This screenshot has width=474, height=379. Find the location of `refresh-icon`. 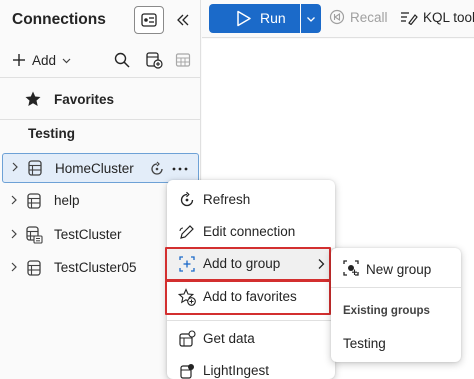

refresh-icon is located at coordinates (187, 200).